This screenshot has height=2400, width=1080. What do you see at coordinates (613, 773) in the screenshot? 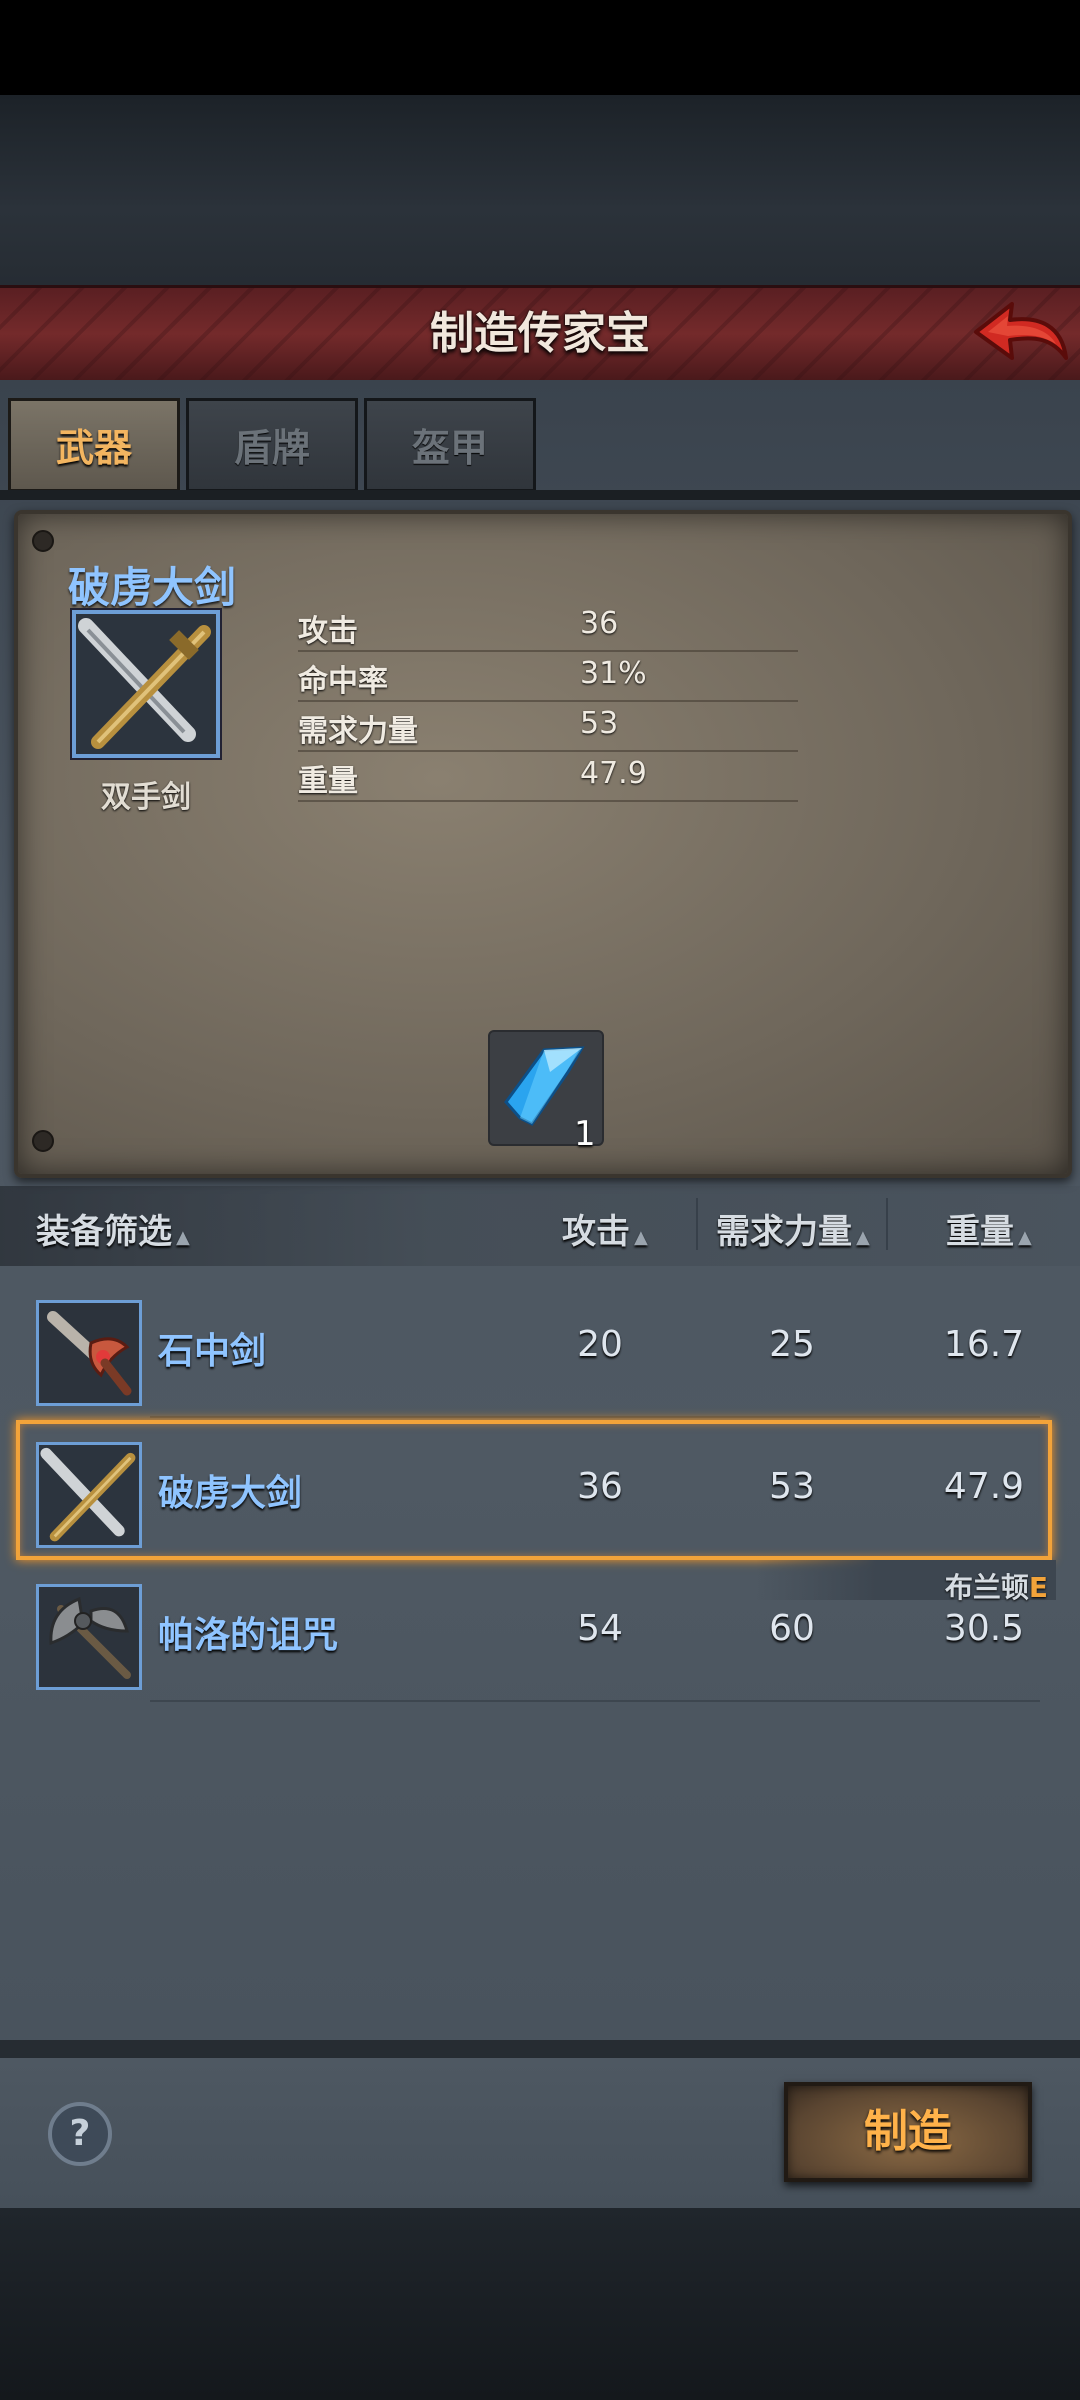
I see `stat-value: 47.9` at bounding box center [613, 773].